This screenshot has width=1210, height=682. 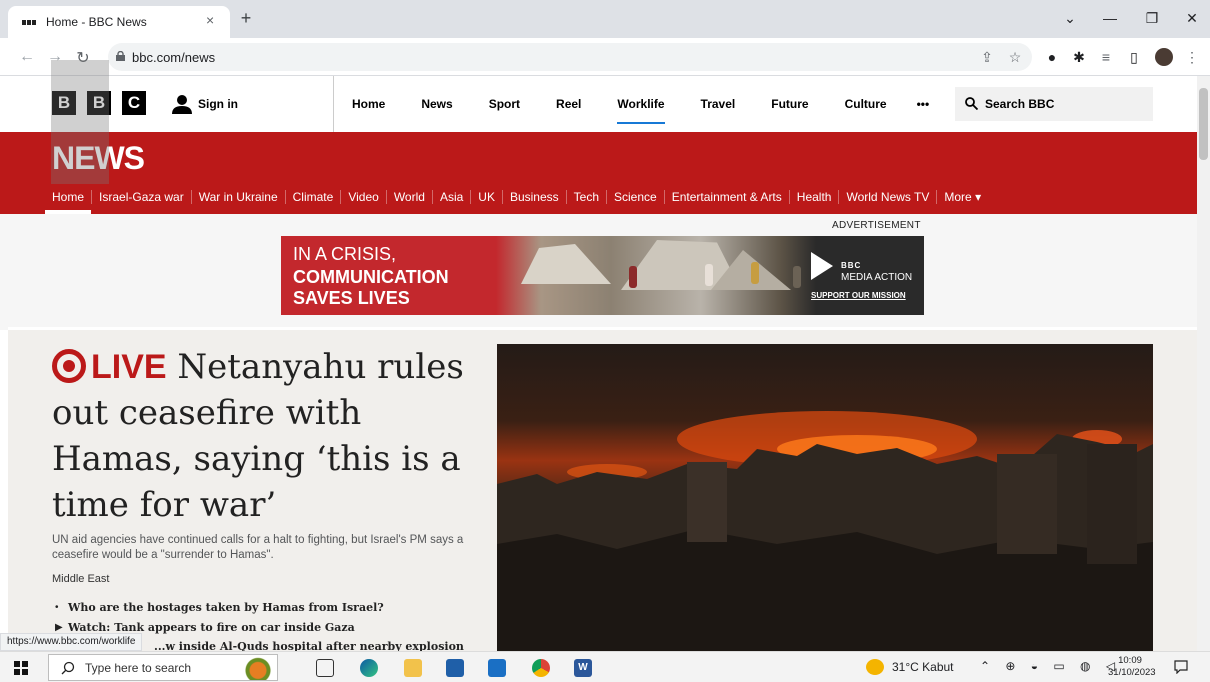 I want to click on browser-tab-bar: Home - BBC News × + ⌄ — ❐ ✕, so click(x=605, y=19).